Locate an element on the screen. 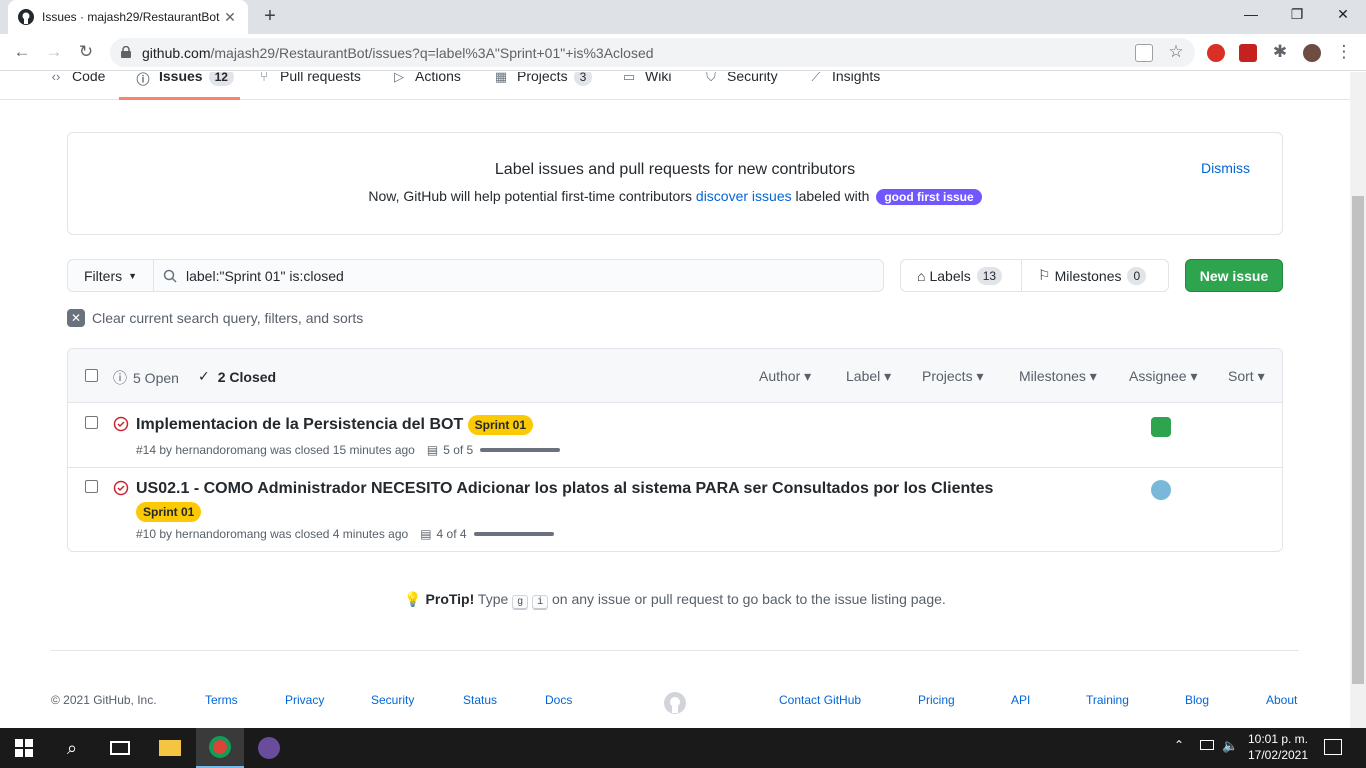 This screenshot has width=1366, height=768. url-domain: github.com is located at coordinates (176, 52).